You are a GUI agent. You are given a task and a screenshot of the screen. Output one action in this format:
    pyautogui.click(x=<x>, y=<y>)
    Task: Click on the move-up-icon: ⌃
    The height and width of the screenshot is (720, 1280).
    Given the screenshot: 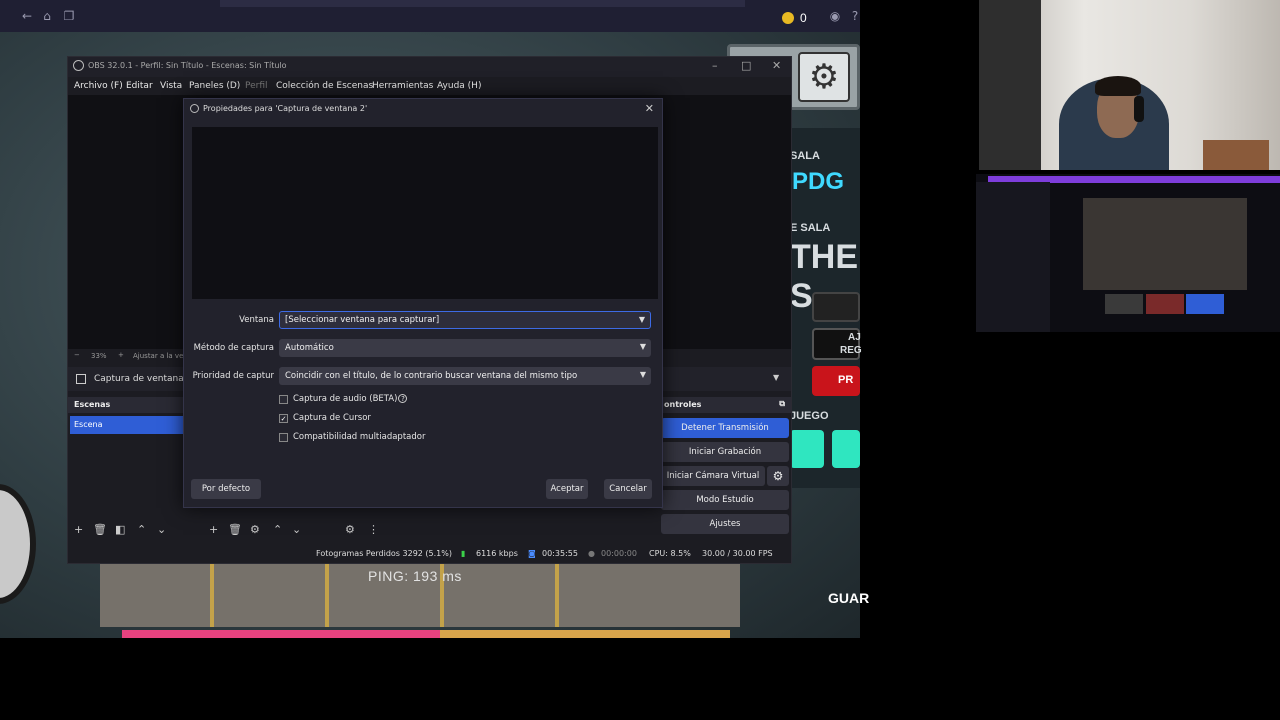 What is the action you would take?
    pyautogui.click(x=141, y=529)
    